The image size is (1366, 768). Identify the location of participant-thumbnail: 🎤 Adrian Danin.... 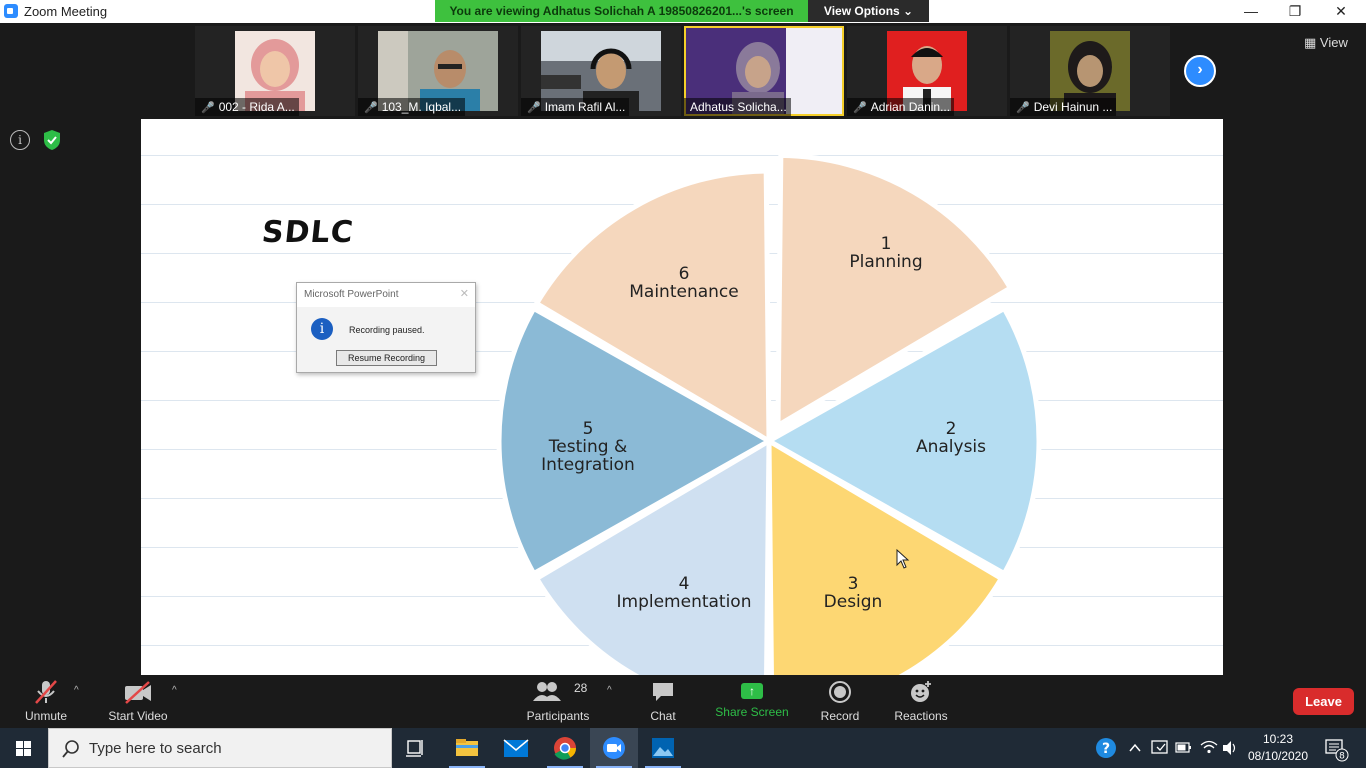
(927, 71).